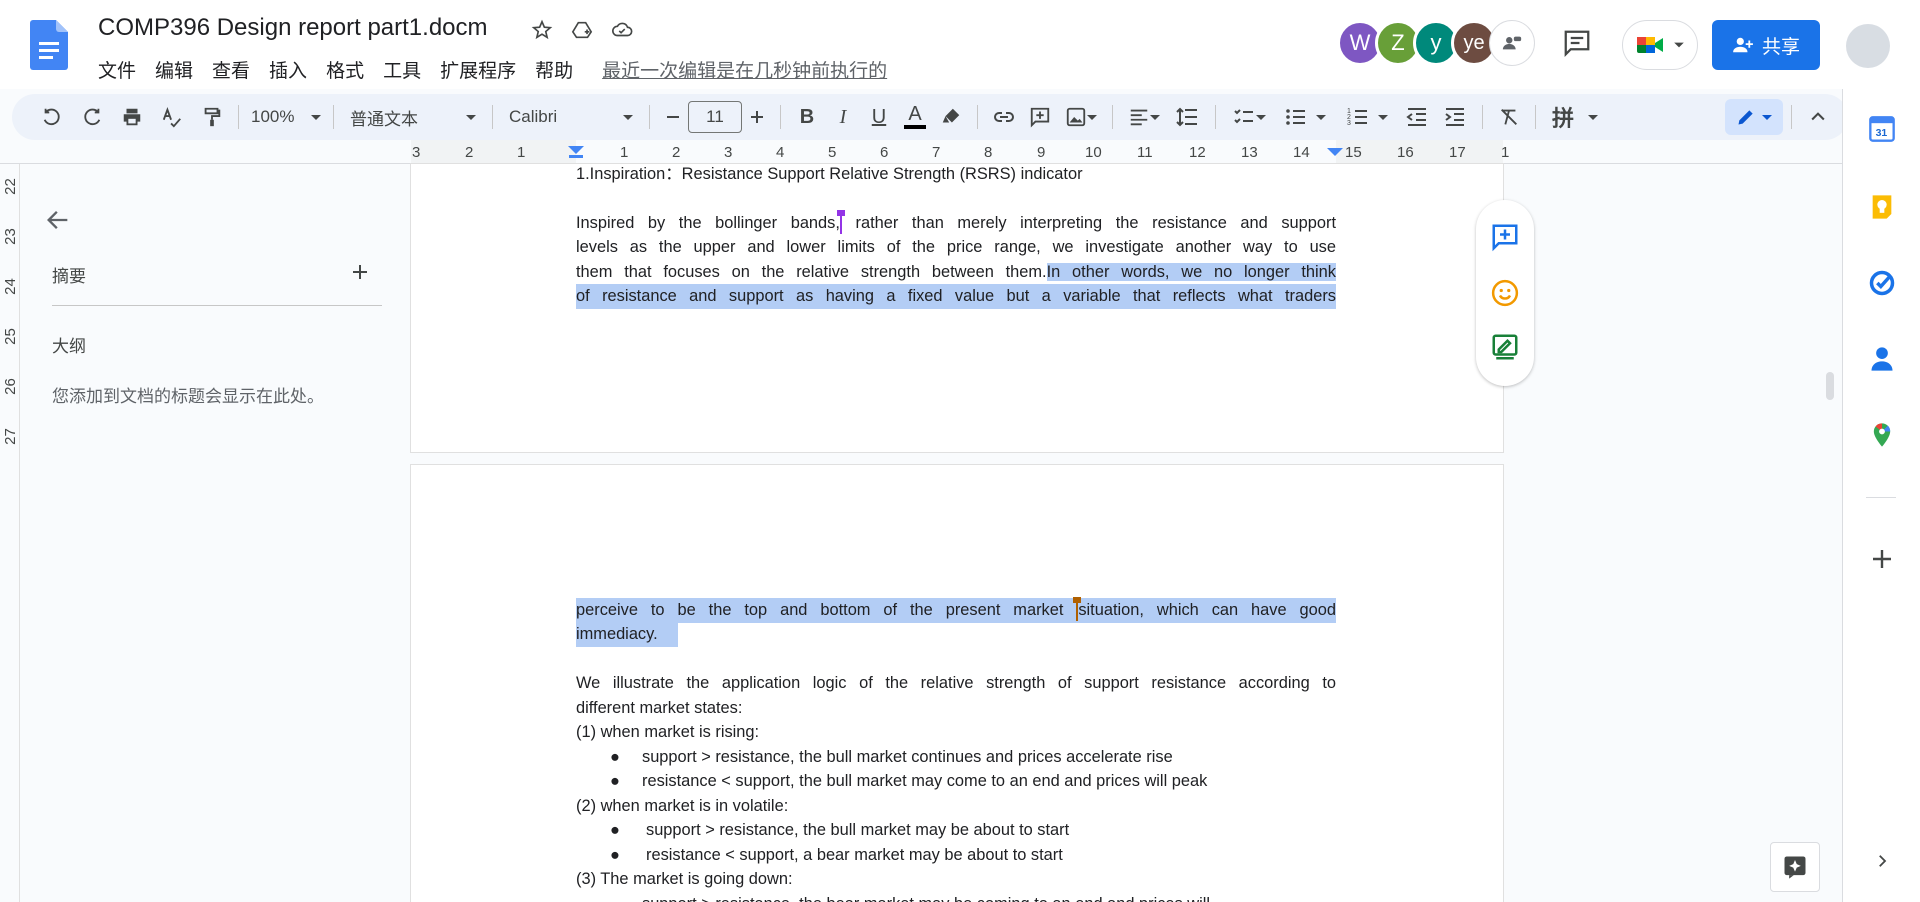  Describe the element at coordinates (1305, 117) in the screenshot. I see `bulleted-list-icon` at that location.